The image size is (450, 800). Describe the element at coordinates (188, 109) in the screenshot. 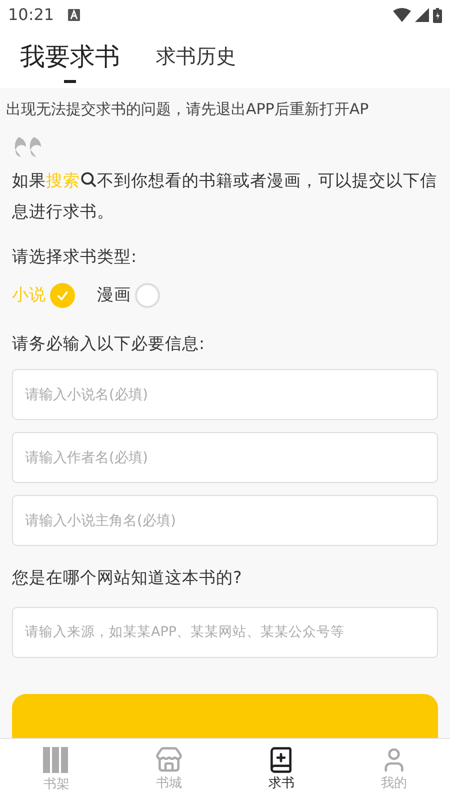

I see `notice-text: 出现无法提交求书的问题，请先退出APP后重新打开AP` at that location.